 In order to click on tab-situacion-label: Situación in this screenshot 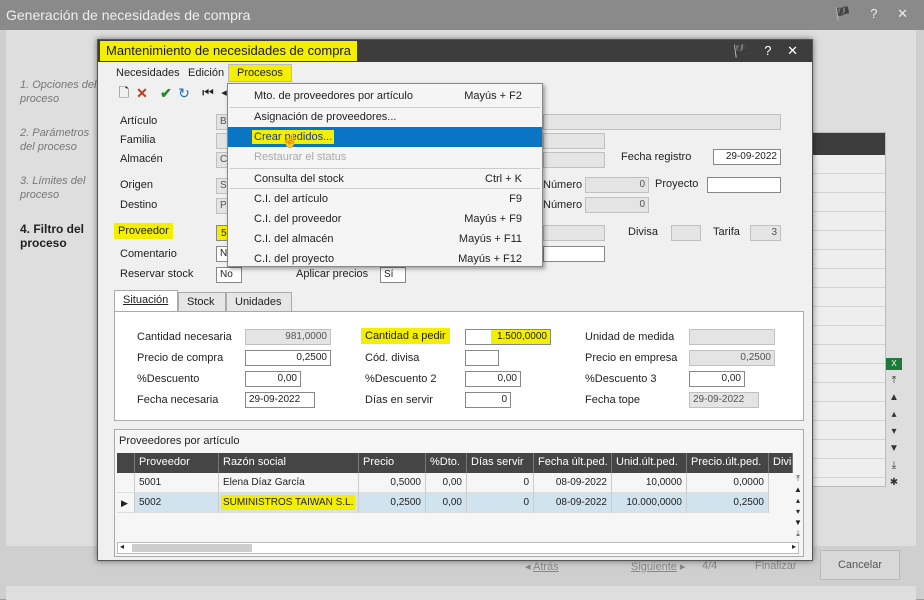, I will do `click(146, 300)`.